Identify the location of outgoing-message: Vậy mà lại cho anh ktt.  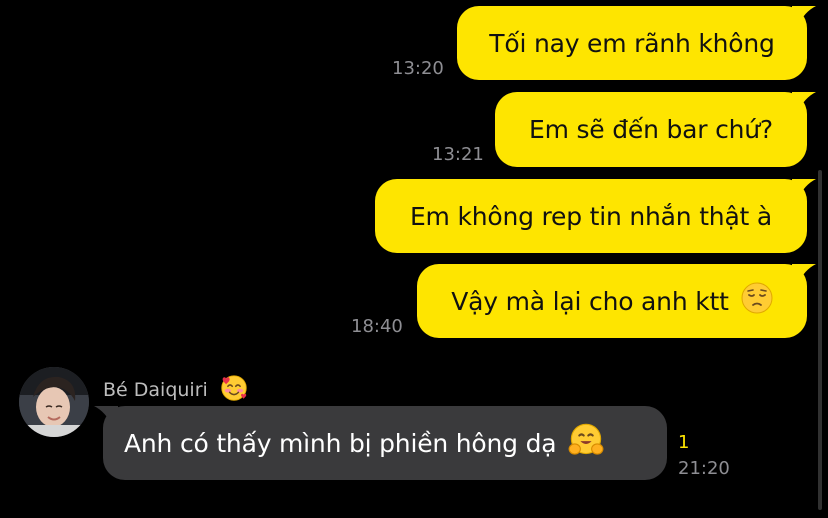
(616, 301).